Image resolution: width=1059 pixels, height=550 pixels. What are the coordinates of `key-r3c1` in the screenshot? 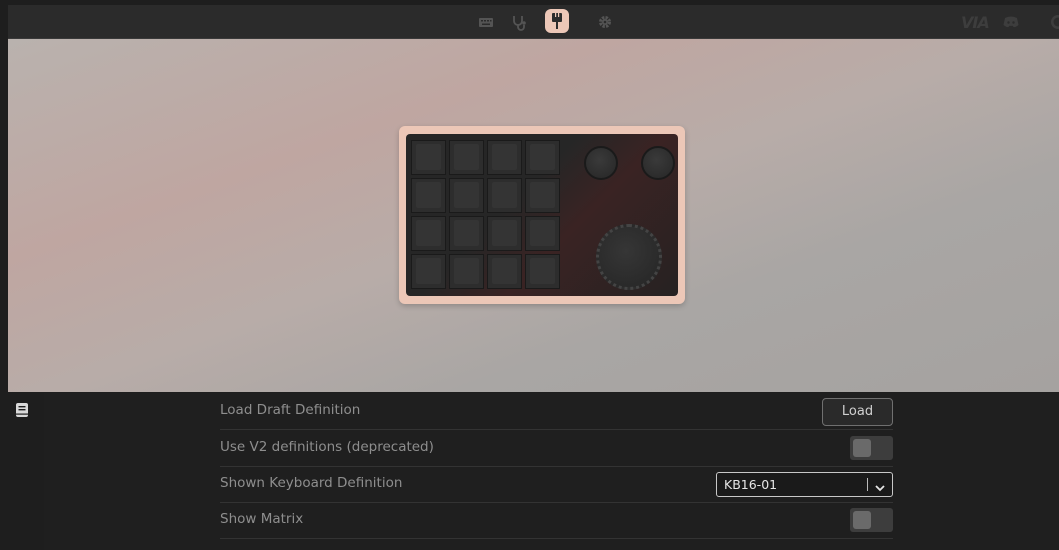 It's located at (466, 271).